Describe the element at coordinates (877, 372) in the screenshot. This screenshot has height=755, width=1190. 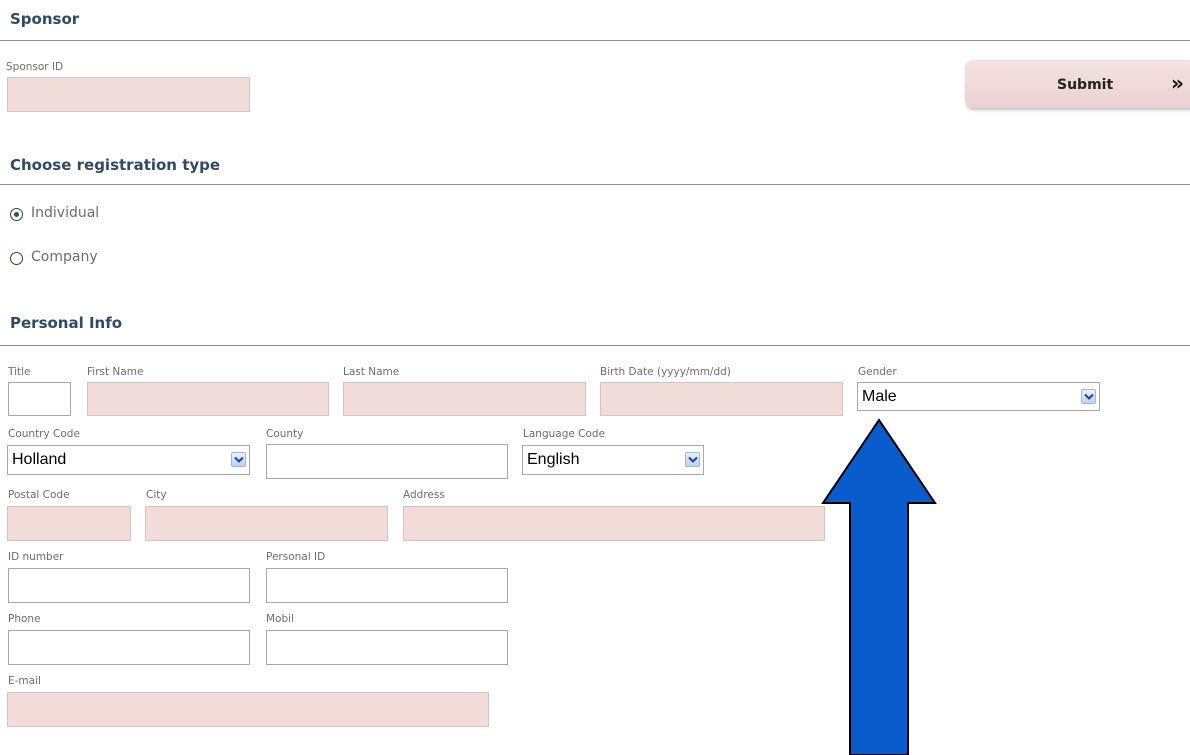
I see `gender-label: Gender` at that location.